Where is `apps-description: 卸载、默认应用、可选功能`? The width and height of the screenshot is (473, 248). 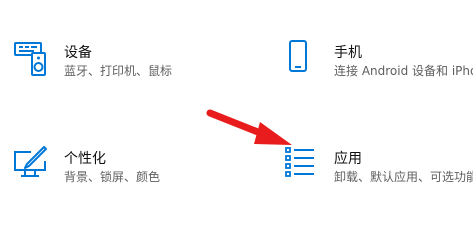 apps-description: 卸载、默认应用、可选功能 is located at coordinates (403, 177).